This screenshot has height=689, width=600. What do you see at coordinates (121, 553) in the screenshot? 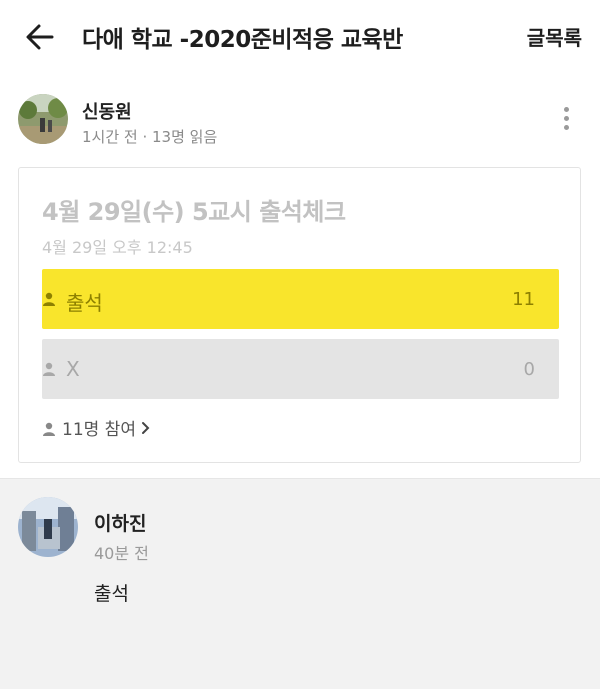
I see `comment-time: 40분 전` at bounding box center [121, 553].